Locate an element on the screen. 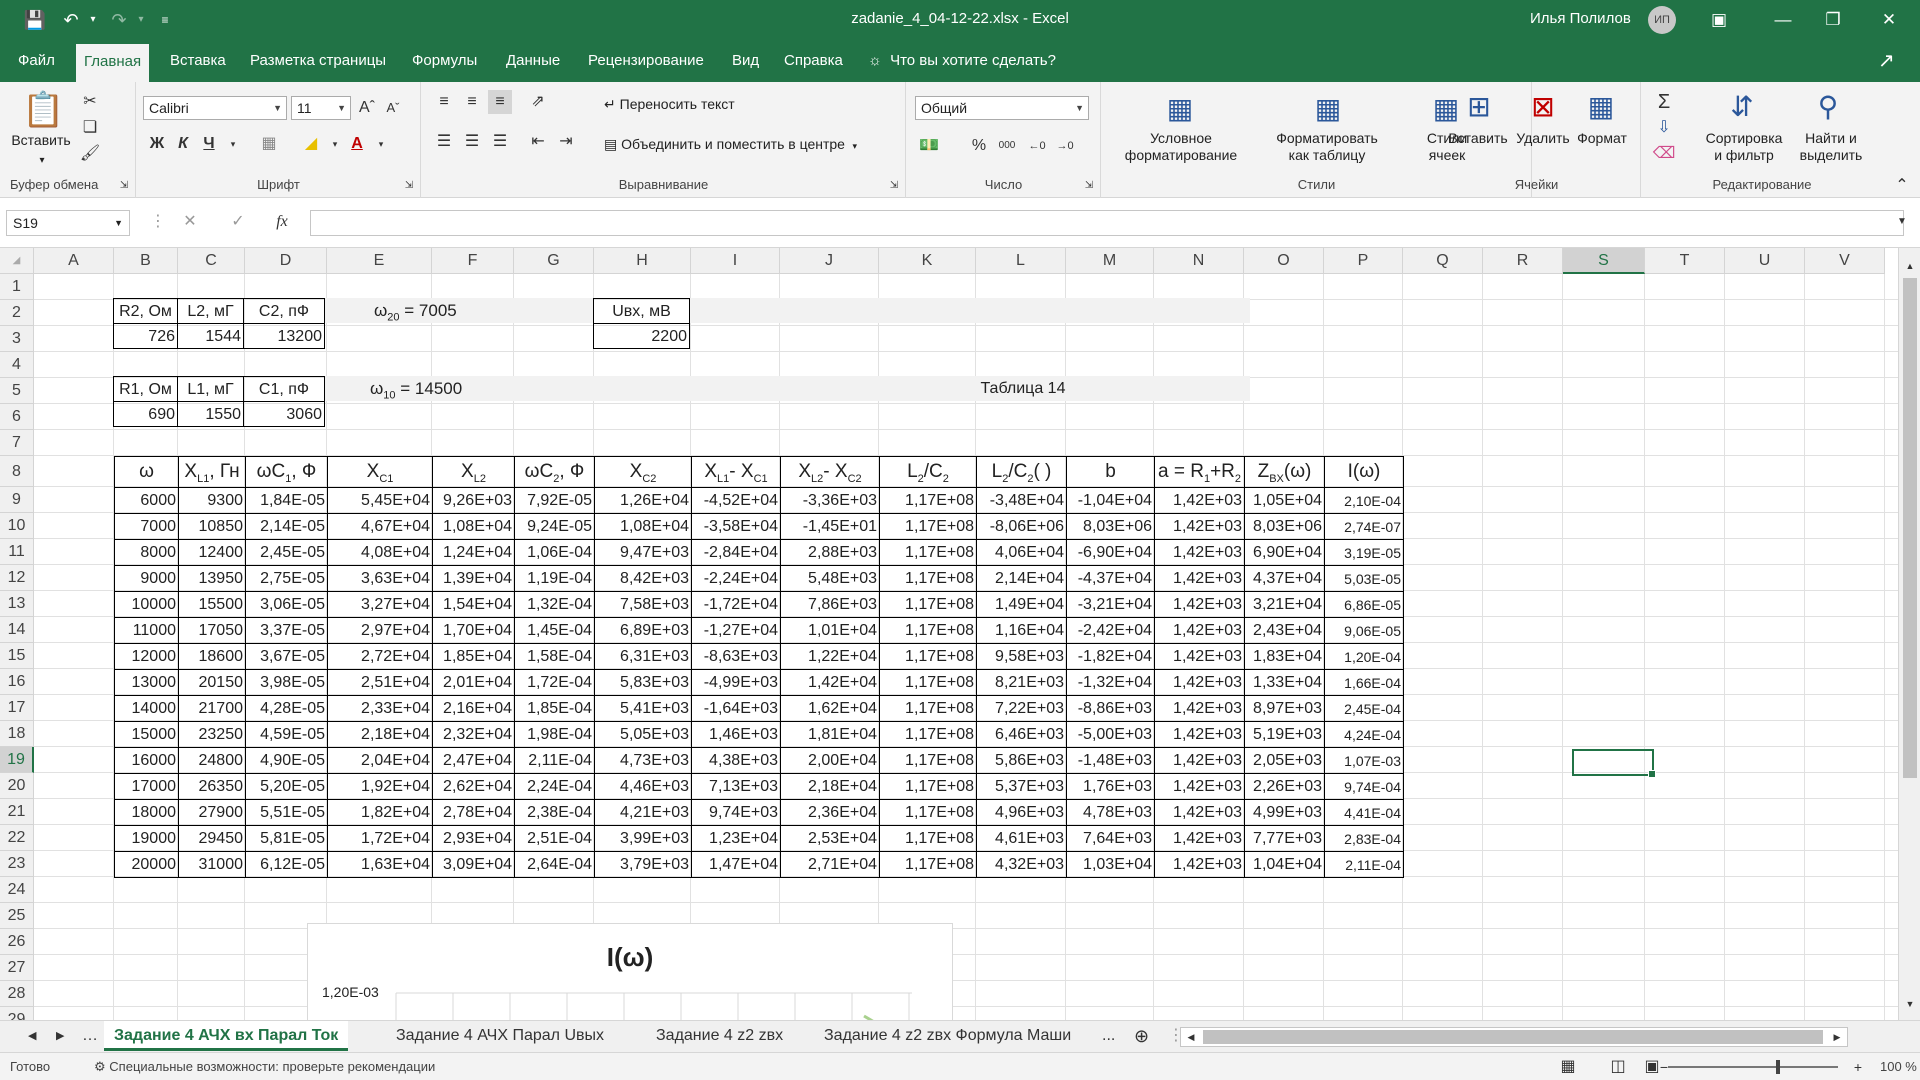 The height and width of the screenshot is (1080, 1920). table-cell: 7000 is located at coordinates (146, 526).